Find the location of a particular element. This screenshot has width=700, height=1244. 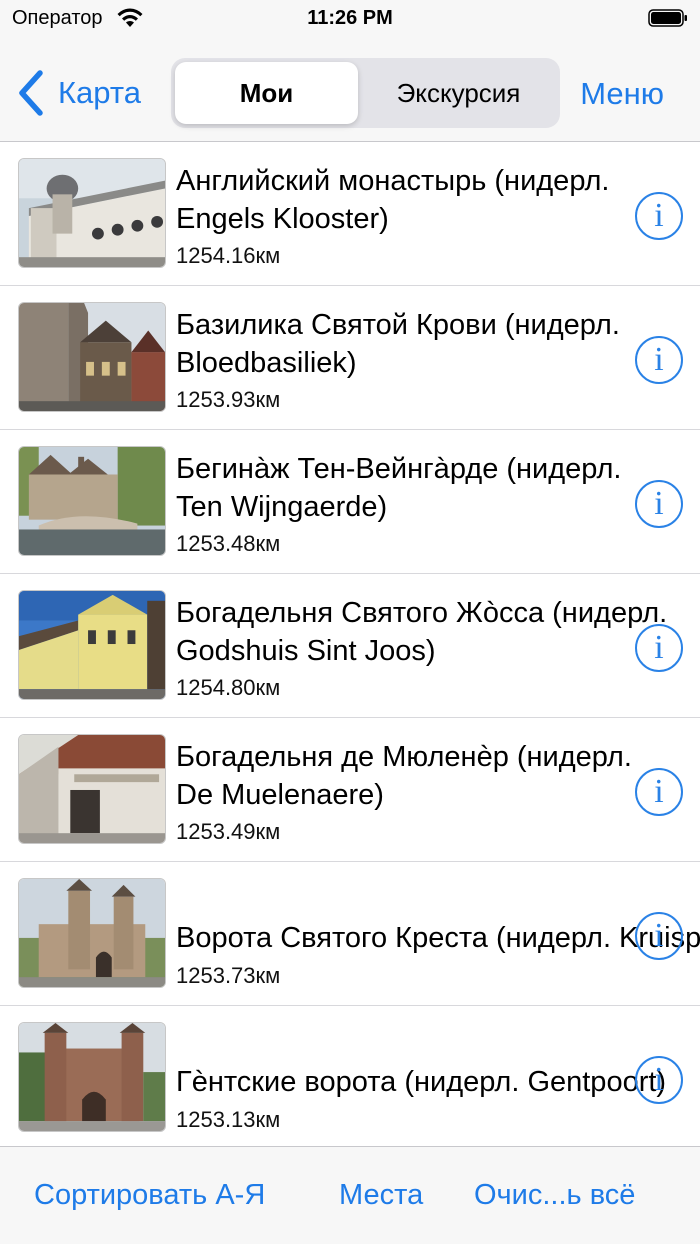

place-distance: 1254.16км is located at coordinates (228, 255).